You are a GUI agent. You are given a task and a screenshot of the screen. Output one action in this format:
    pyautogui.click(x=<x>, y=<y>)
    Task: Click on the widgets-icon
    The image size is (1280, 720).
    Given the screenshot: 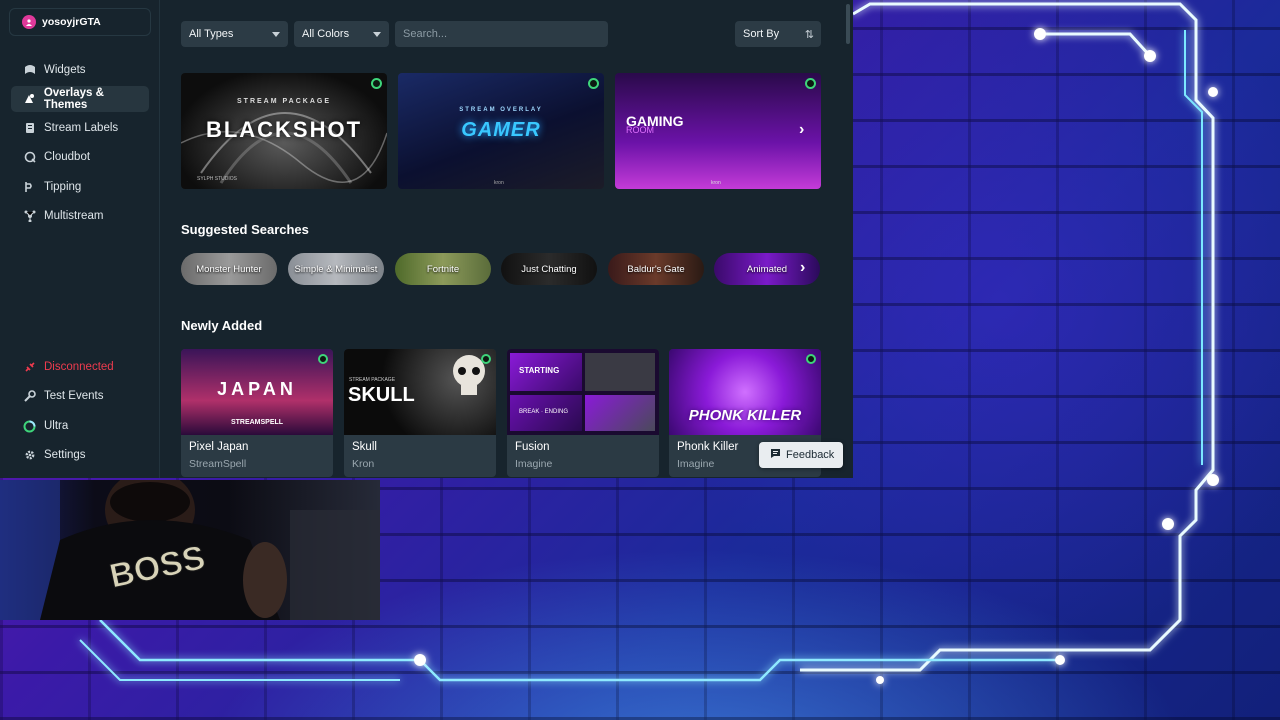 What is the action you would take?
    pyautogui.click(x=29, y=70)
    